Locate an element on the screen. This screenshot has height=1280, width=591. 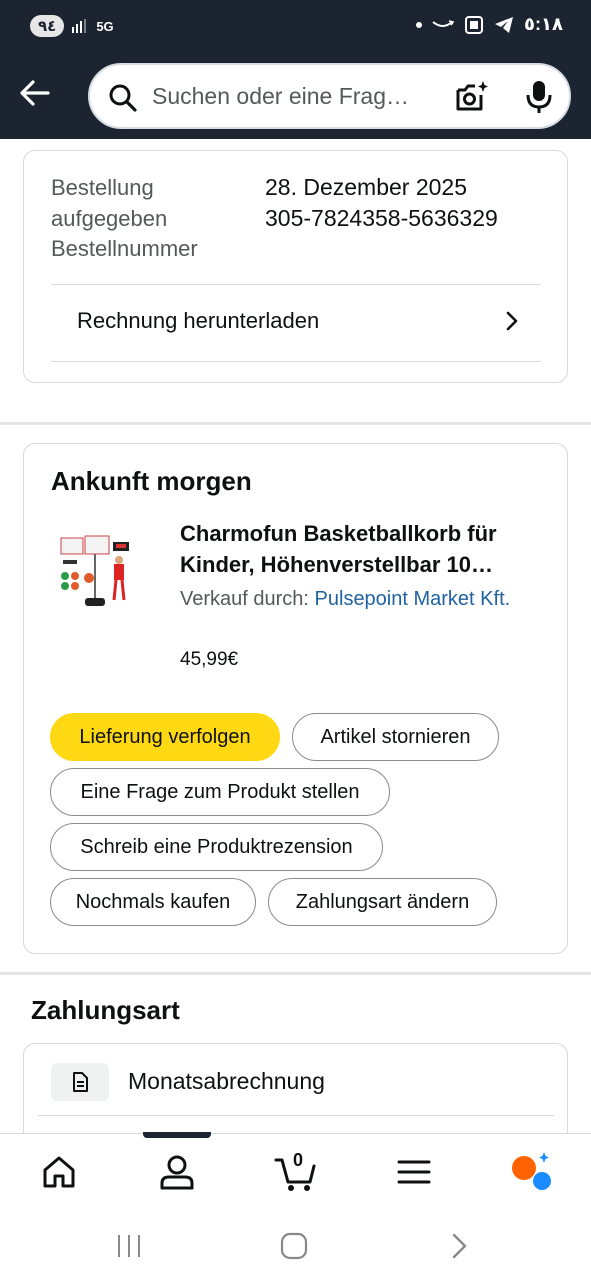
back-arrow-icon is located at coordinates (35, 93).